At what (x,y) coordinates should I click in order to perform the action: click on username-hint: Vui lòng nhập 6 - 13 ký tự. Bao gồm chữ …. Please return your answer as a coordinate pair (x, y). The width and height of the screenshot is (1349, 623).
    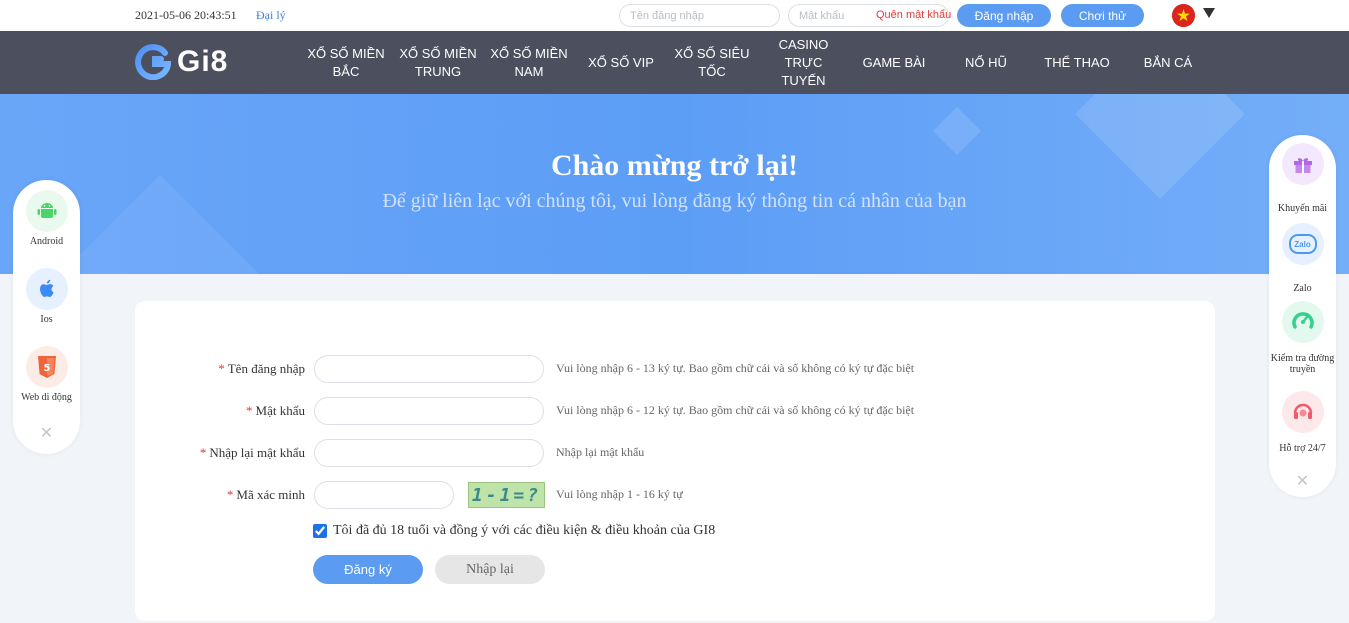
    Looking at the image, I should click on (735, 368).